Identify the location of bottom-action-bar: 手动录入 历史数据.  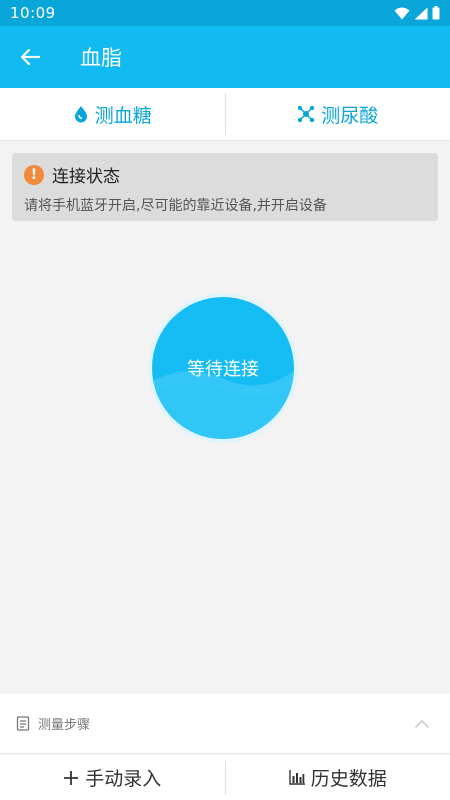
(225, 777).